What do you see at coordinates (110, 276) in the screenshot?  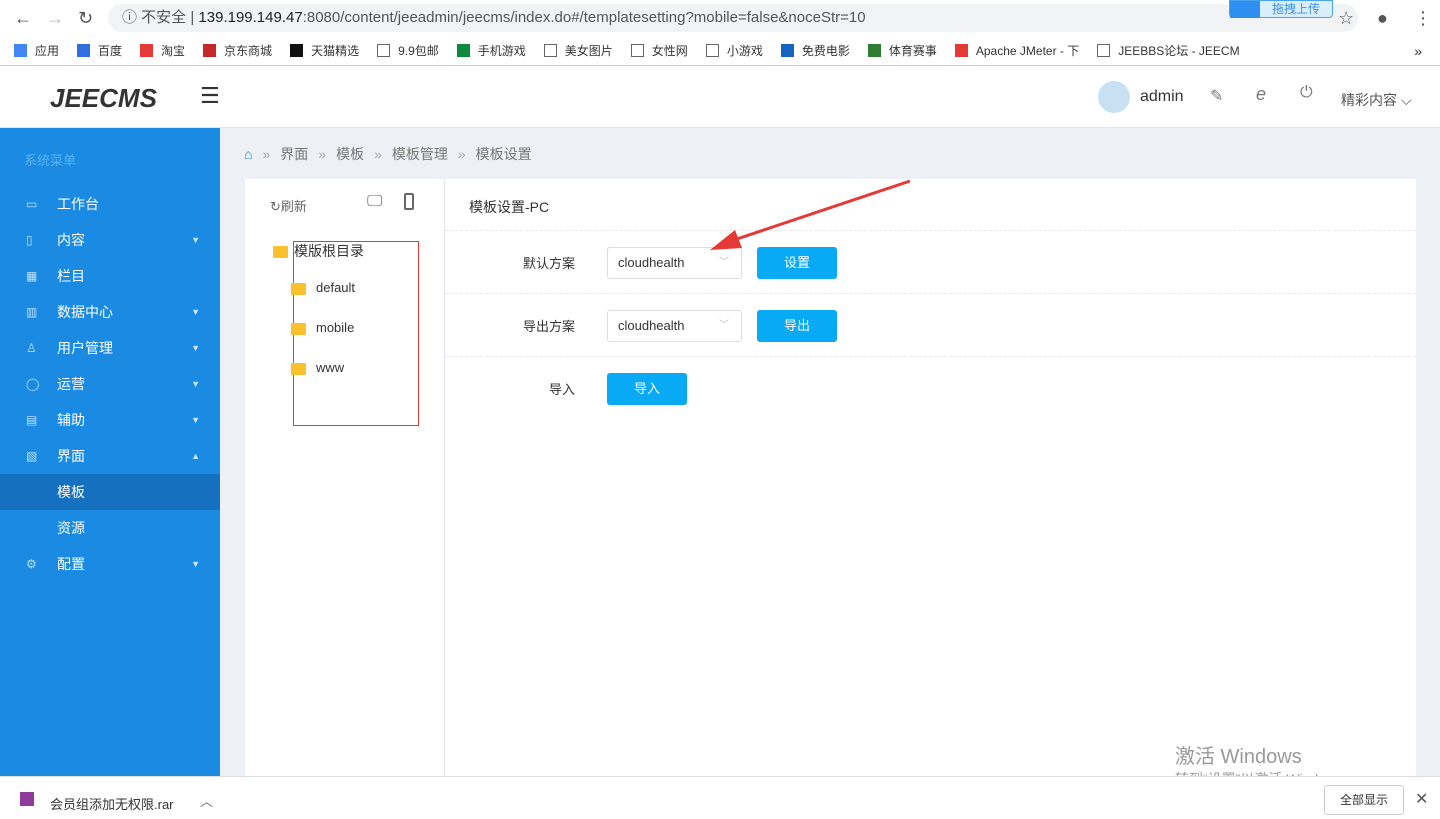 I see `sidebar-item: ▦ 栏目` at bounding box center [110, 276].